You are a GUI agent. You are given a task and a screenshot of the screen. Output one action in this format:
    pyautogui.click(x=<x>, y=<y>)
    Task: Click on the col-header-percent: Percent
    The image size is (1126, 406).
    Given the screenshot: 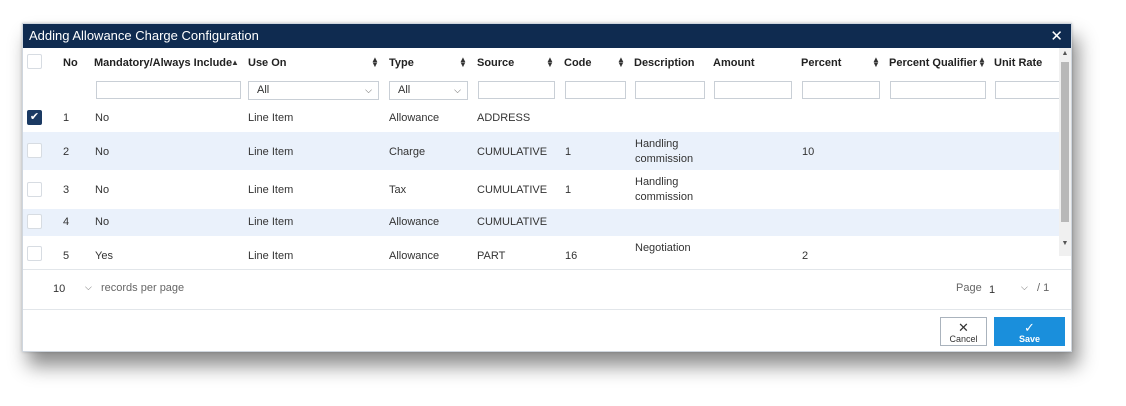 What is the action you would take?
    pyautogui.click(x=821, y=63)
    